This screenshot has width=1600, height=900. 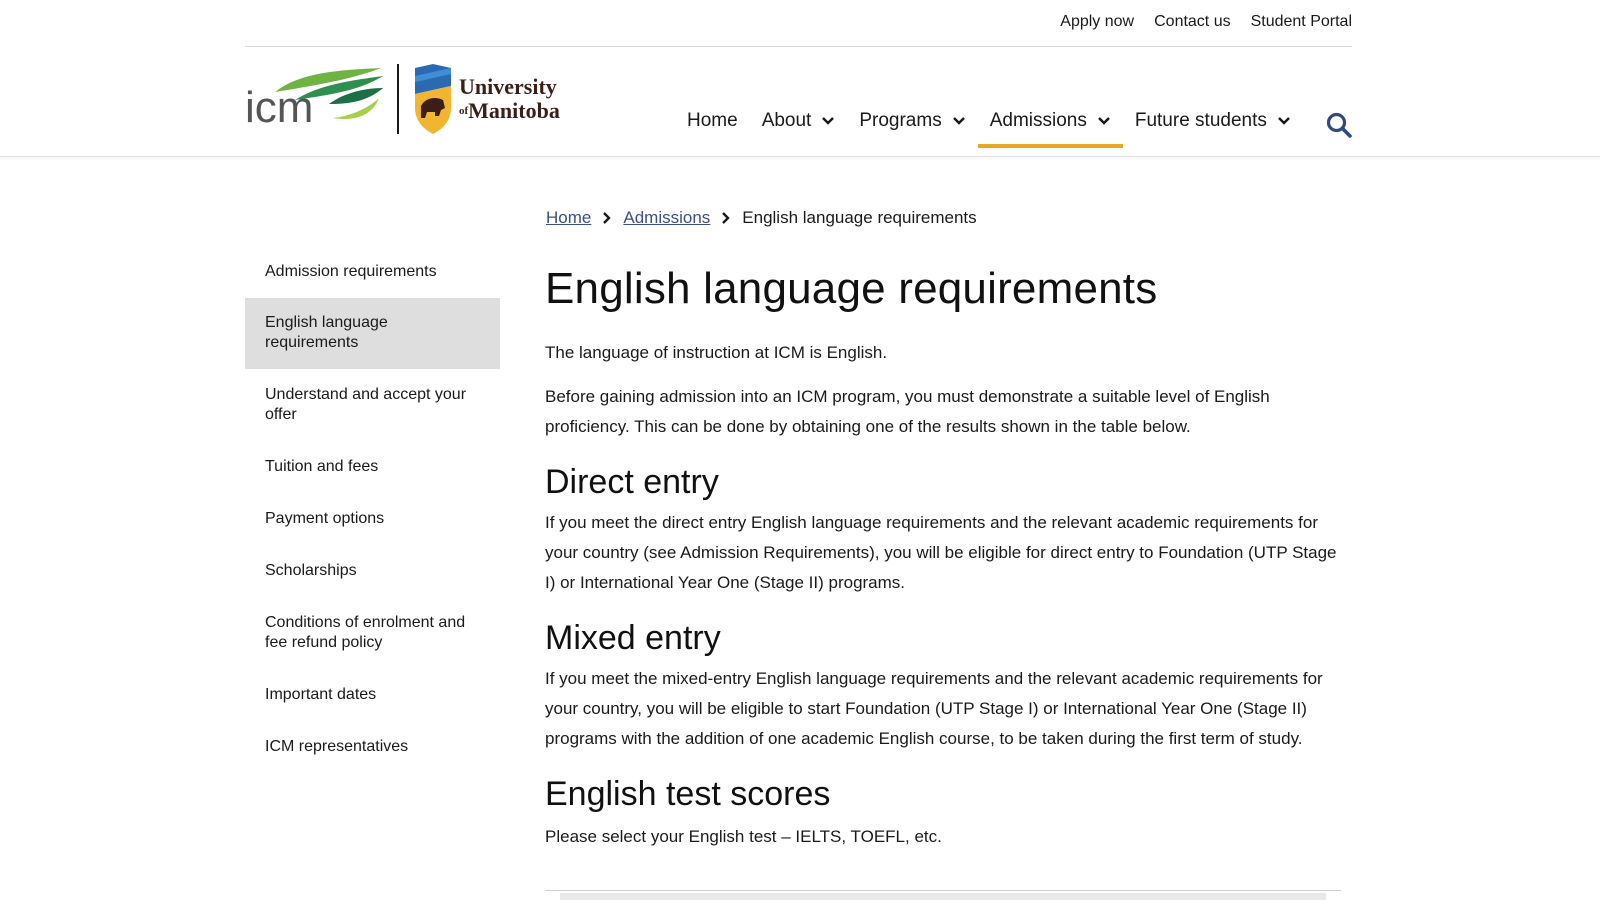 I want to click on breadcrumb-home: Home, so click(x=568, y=218).